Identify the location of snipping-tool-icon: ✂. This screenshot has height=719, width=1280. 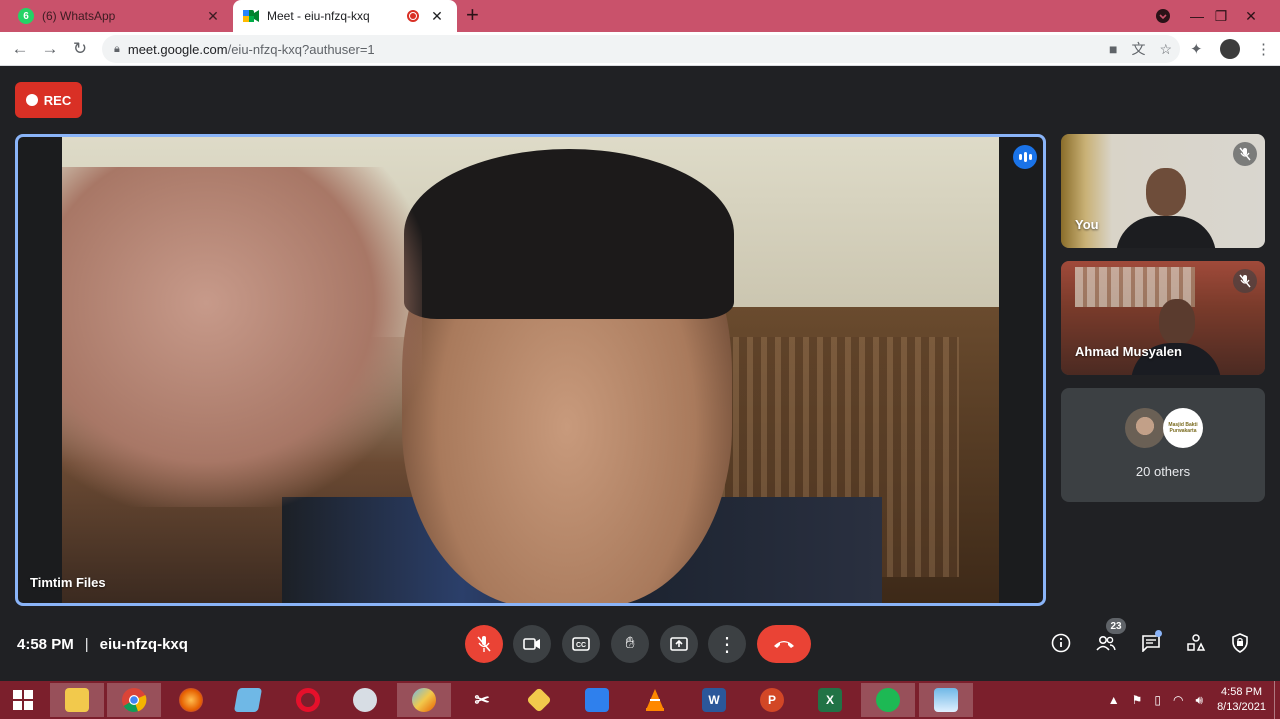
(482, 700).